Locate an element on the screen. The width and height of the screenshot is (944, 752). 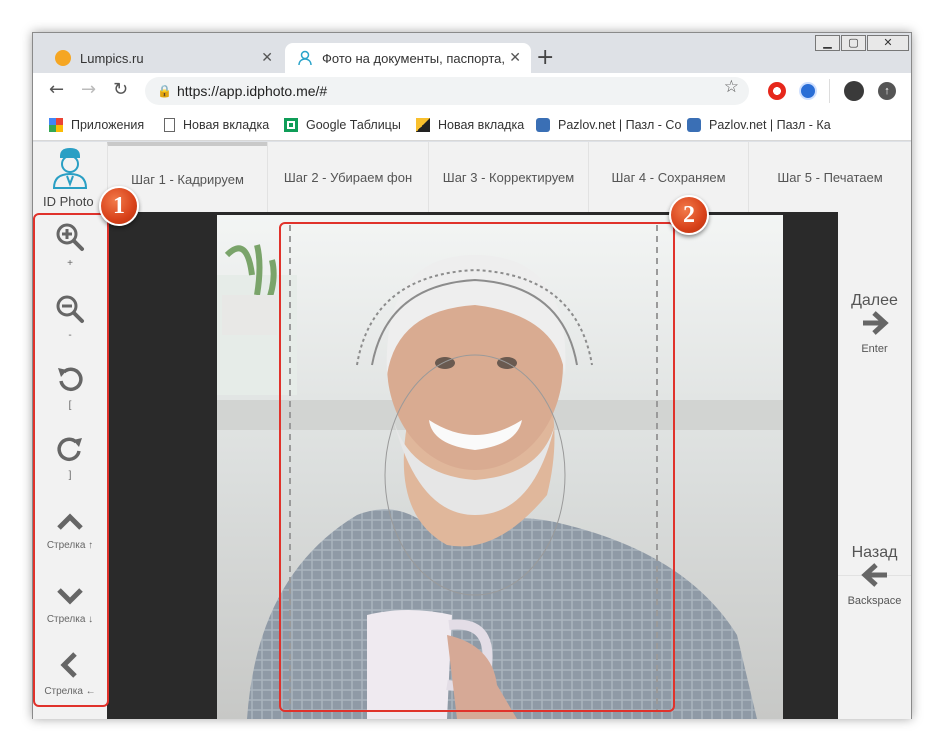
bookmark-apps: Приложения is located at coordinates (96, 125).